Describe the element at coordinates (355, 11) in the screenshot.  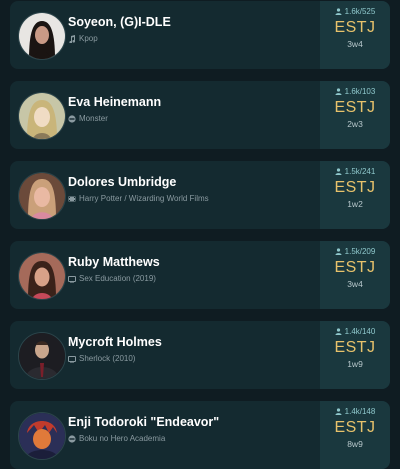
I see `vote-count: 1.6k/525` at that location.